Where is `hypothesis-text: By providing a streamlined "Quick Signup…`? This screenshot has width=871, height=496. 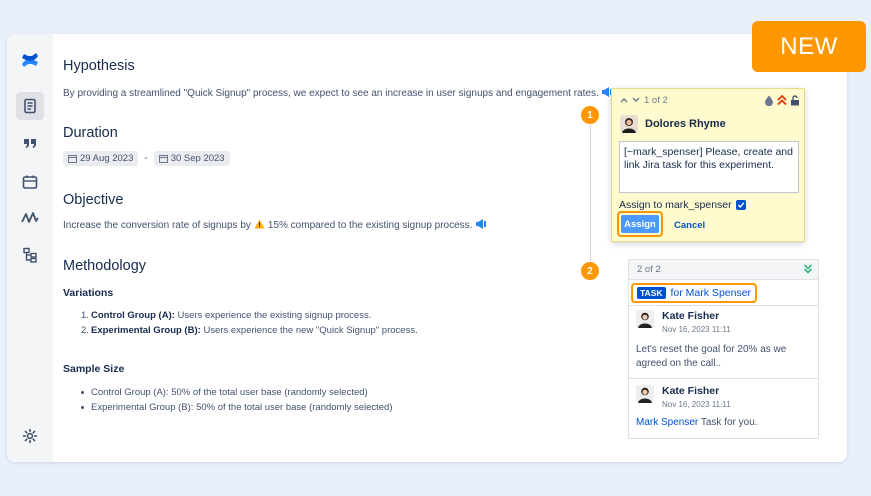 hypothesis-text: By providing a streamlined "Quick Signup… is located at coordinates (331, 93).